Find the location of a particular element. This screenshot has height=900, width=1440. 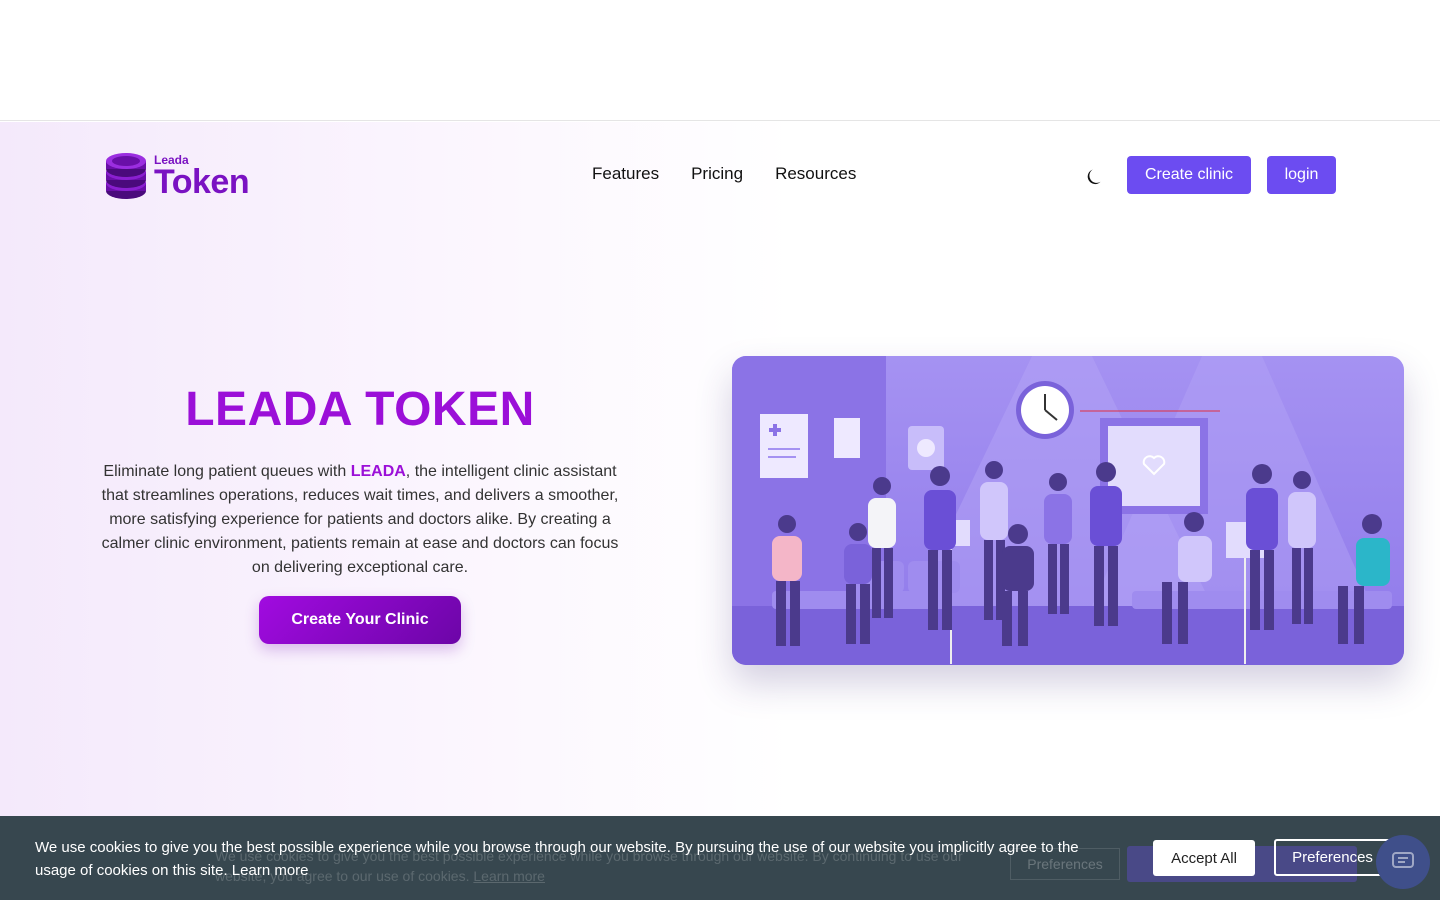

logo-text: Leada Token is located at coordinates (202, 177).